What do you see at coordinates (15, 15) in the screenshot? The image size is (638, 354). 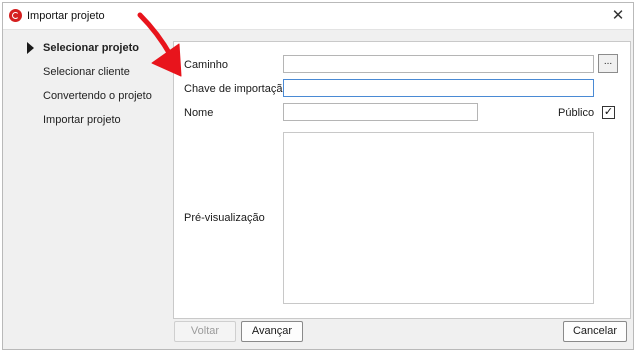 I see `app-logo-icon` at bounding box center [15, 15].